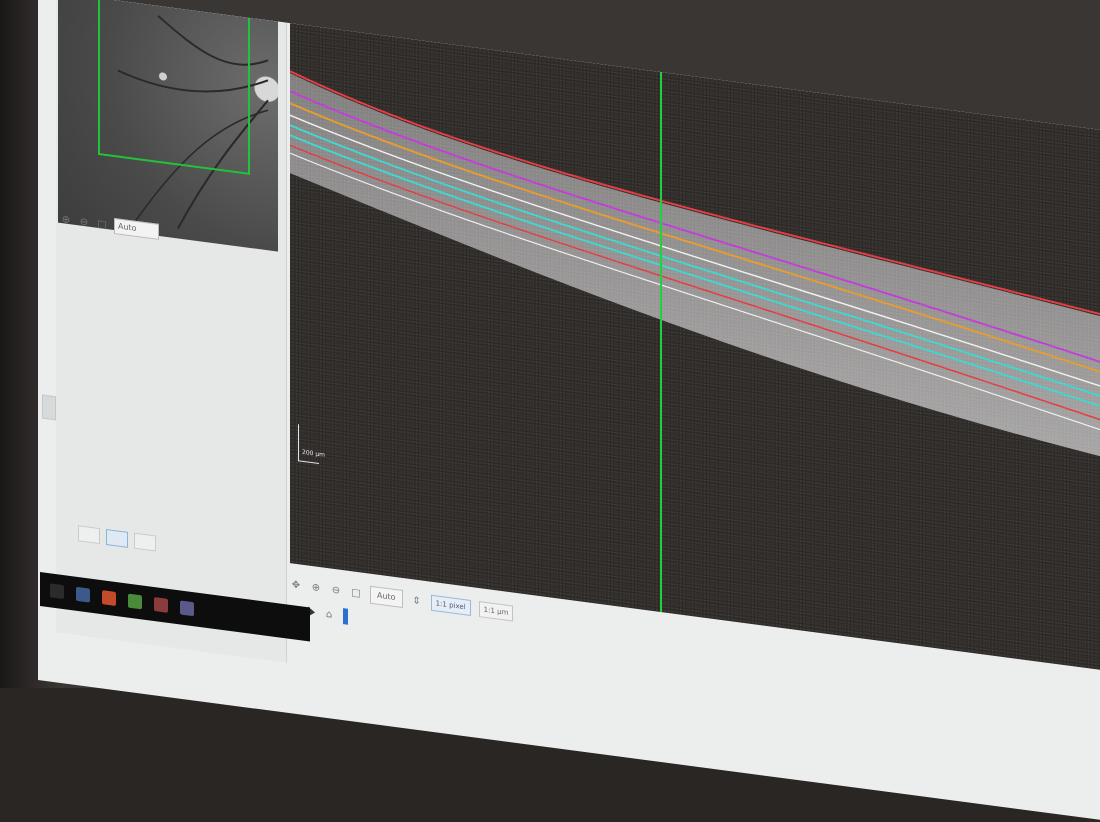 Image resolution: width=1100 pixels, height=822 pixels. I want to click on scan-position-cursor, so click(661, 342).